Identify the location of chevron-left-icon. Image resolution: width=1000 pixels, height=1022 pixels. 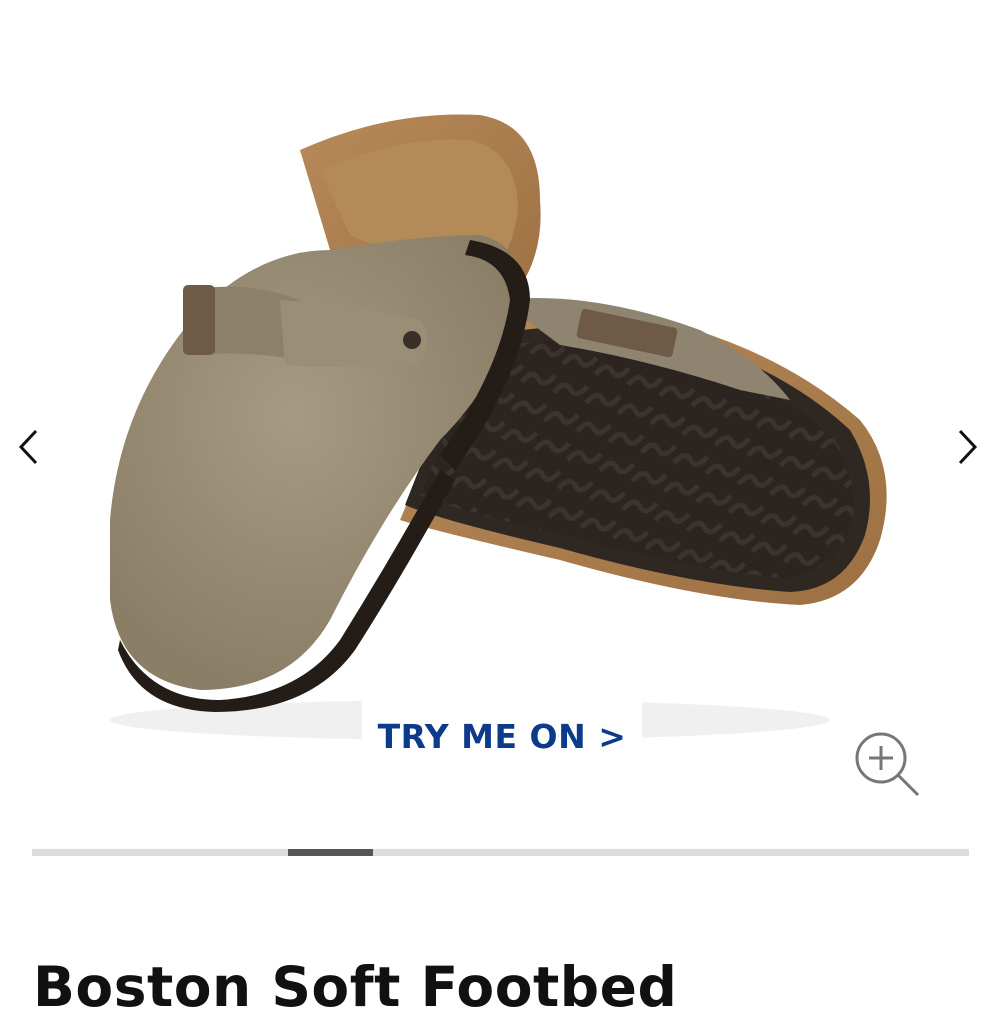
(28, 447).